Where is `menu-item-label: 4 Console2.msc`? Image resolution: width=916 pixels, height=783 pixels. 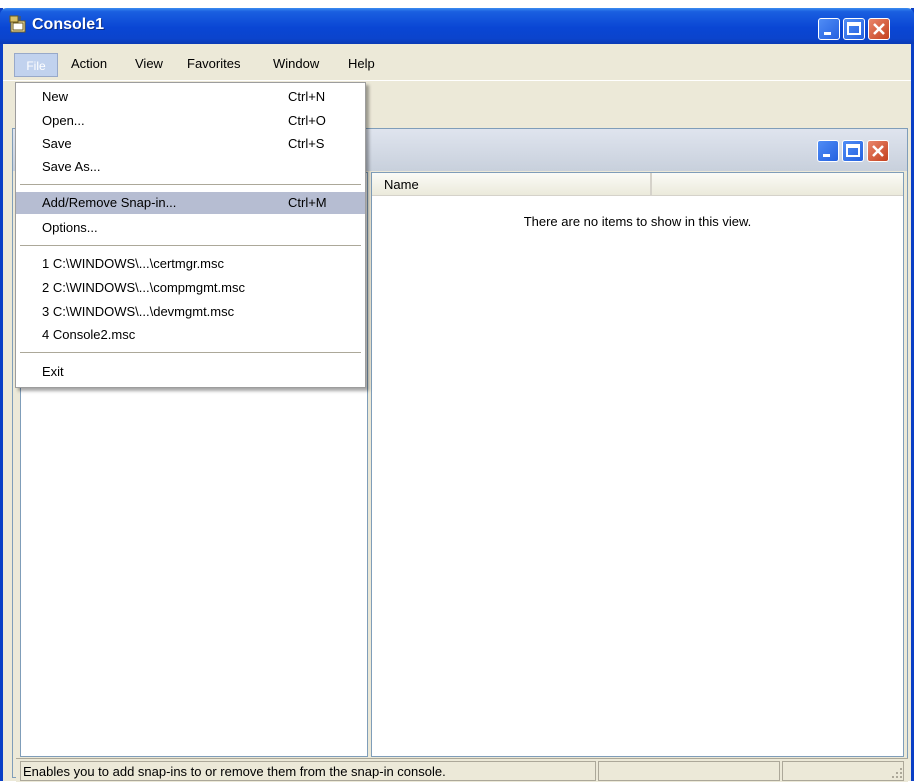 menu-item-label: 4 Console2.msc is located at coordinates (89, 334).